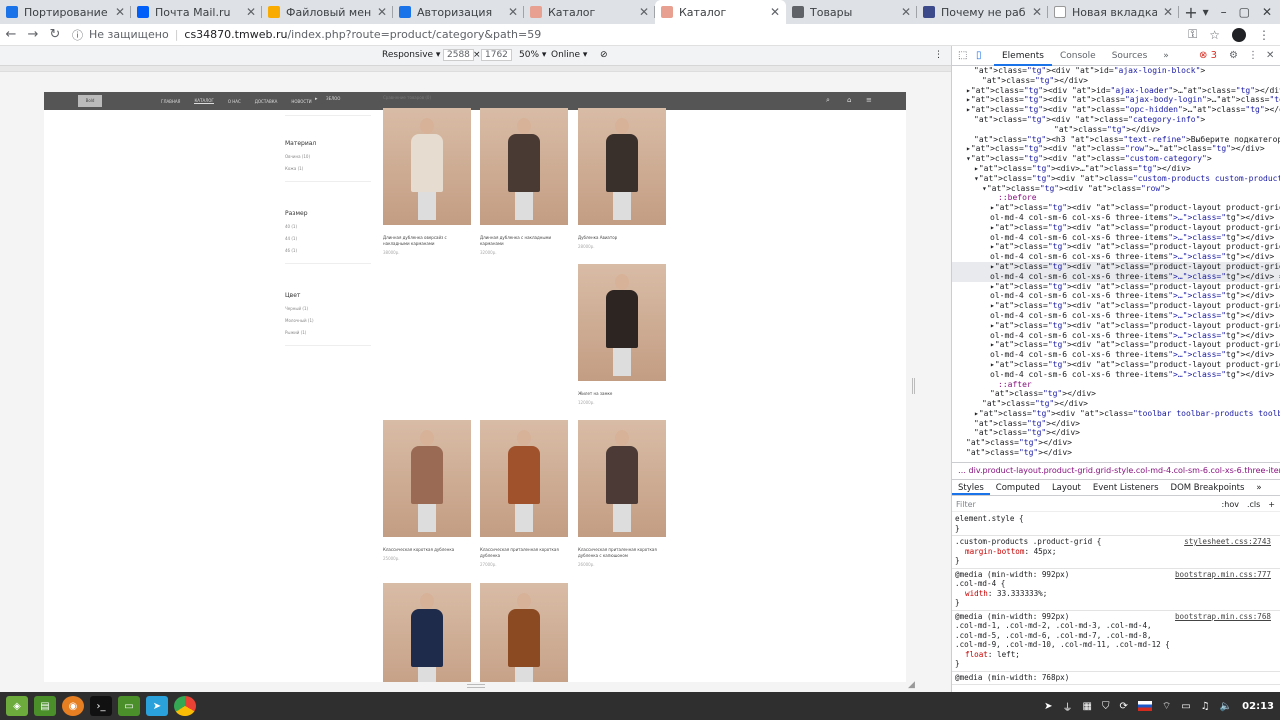 The width and height of the screenshot is (1280, 720). Describe the element at coordinates (1239, 34) in the screenshot. I see `profile-avatar` at that location.